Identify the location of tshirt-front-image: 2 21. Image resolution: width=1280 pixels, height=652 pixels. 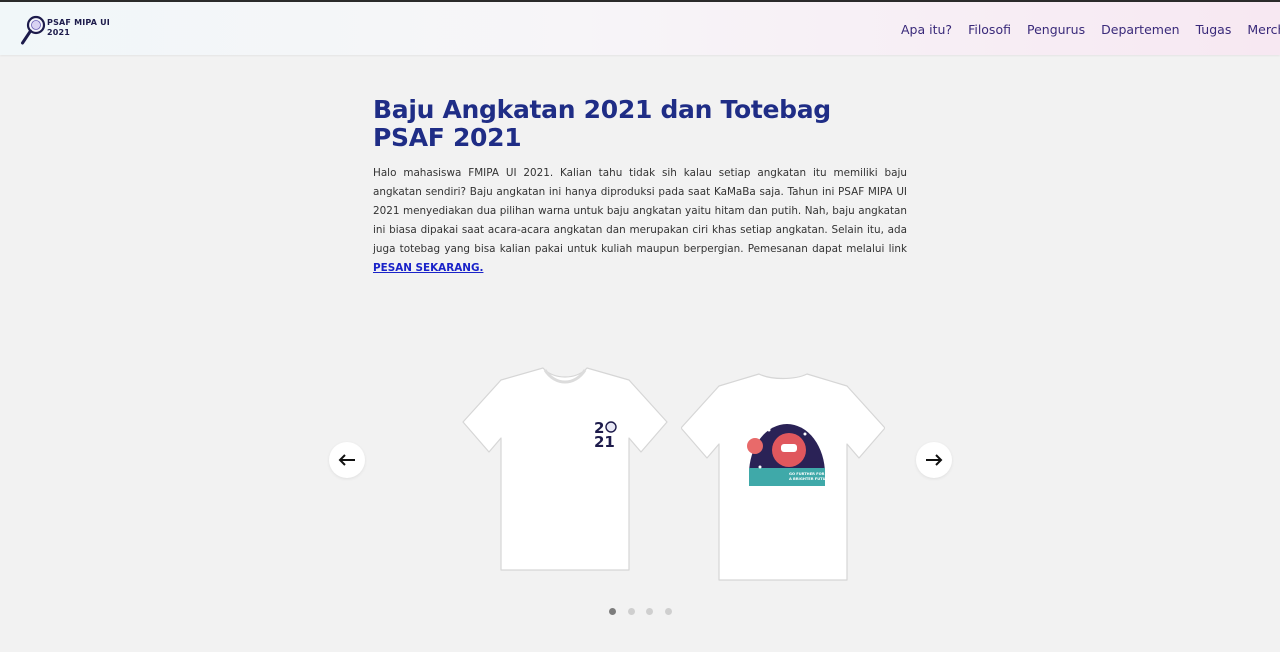
(565, 469).